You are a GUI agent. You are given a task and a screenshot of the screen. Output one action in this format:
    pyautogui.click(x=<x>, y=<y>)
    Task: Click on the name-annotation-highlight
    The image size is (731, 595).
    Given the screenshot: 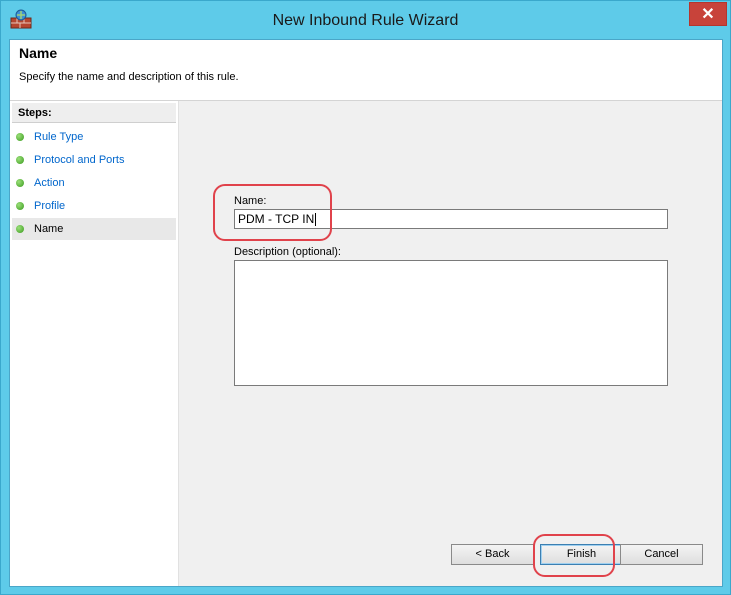 What is the action you would take?
    pyautogui.click(x=272, y=212)
    